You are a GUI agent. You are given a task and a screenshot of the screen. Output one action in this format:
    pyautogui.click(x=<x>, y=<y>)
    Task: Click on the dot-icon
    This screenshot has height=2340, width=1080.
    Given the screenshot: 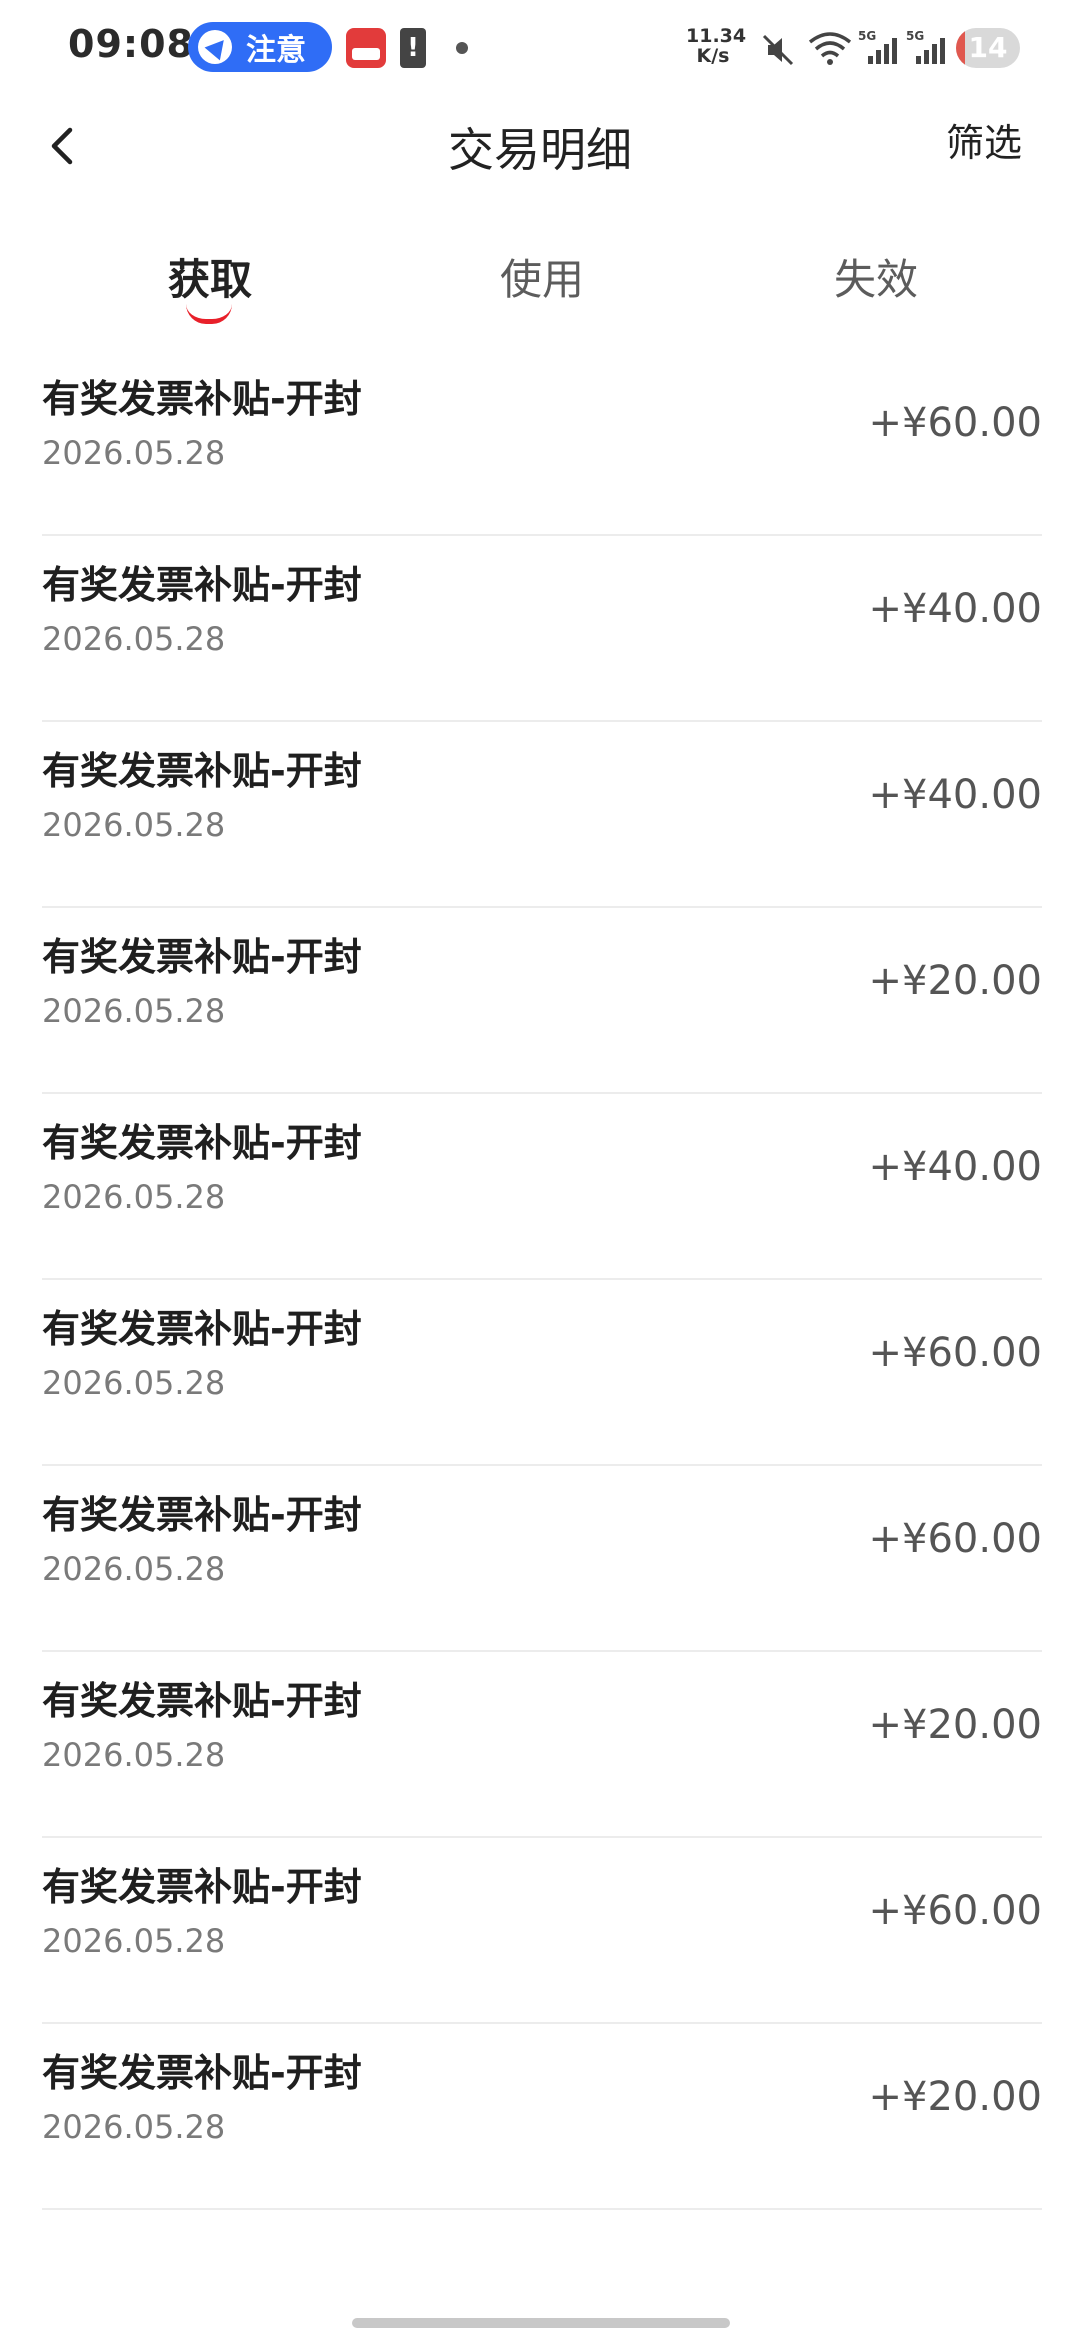 What is the action you would take?
    pyautogui.click(x=462, y=48)
    